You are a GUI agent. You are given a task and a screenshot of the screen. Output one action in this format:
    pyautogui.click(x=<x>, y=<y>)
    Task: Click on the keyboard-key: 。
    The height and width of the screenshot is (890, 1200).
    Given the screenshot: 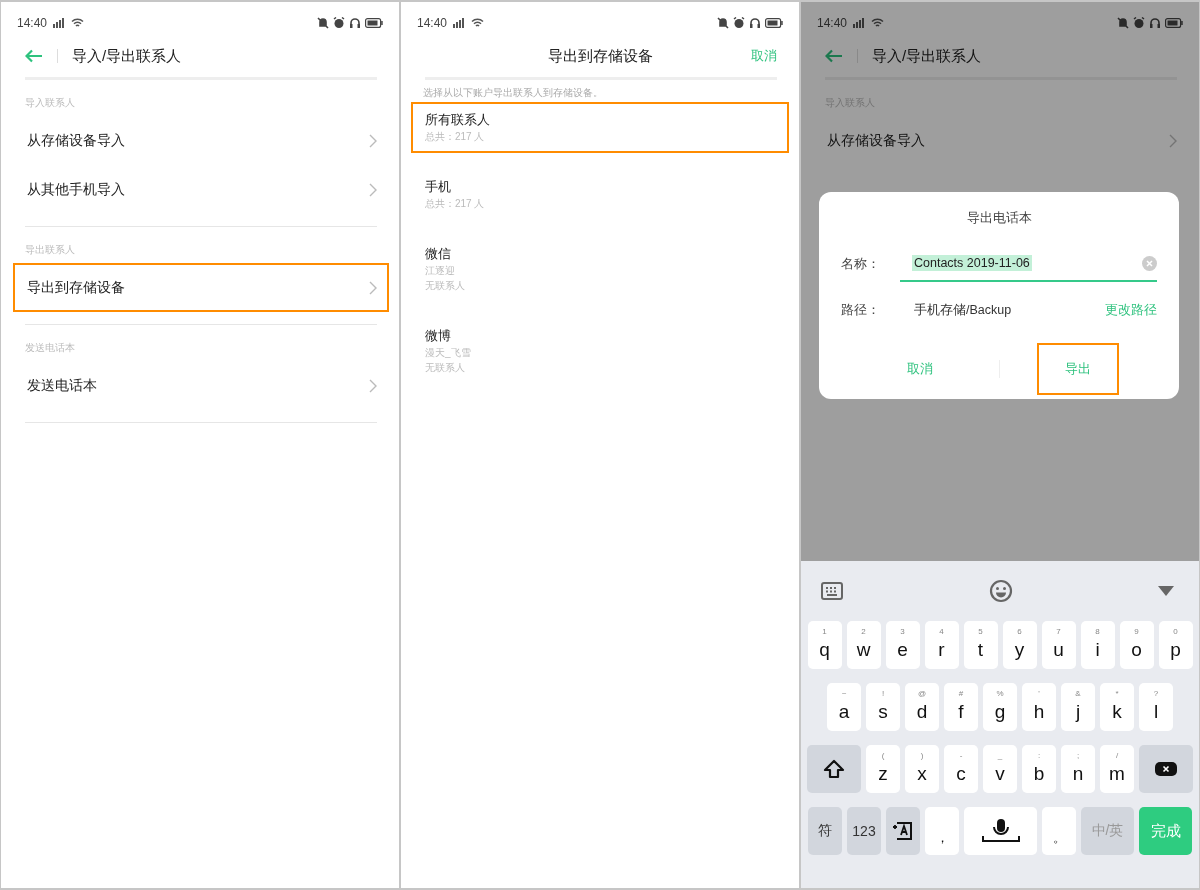 What is the action you would take?
    pyautogui.click(x=1059, y=831)
    